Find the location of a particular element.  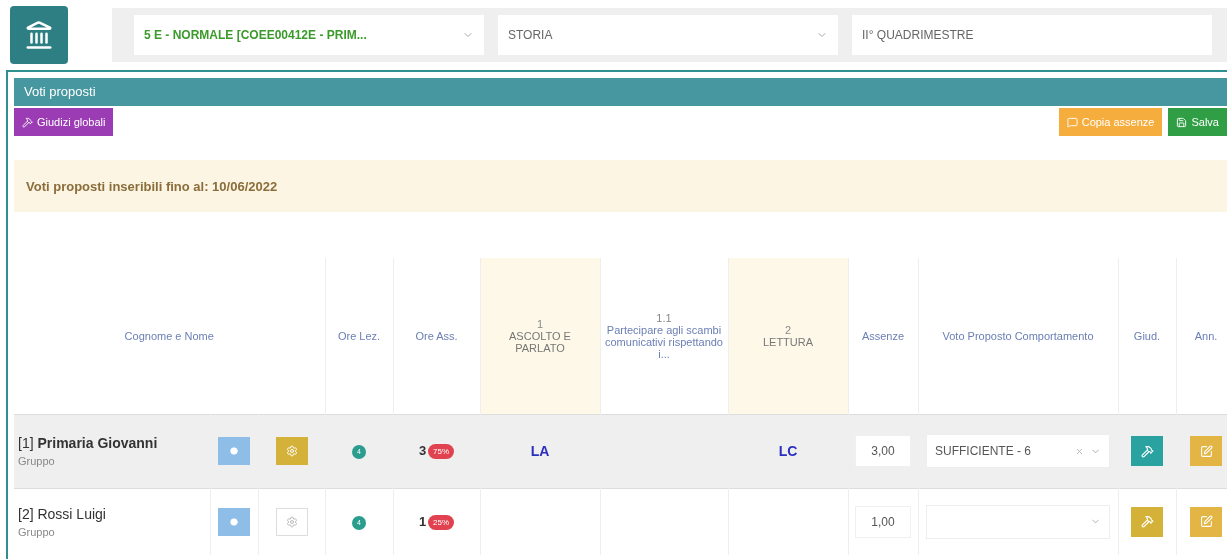

clear-icon is located at coordinates (1079, 451).